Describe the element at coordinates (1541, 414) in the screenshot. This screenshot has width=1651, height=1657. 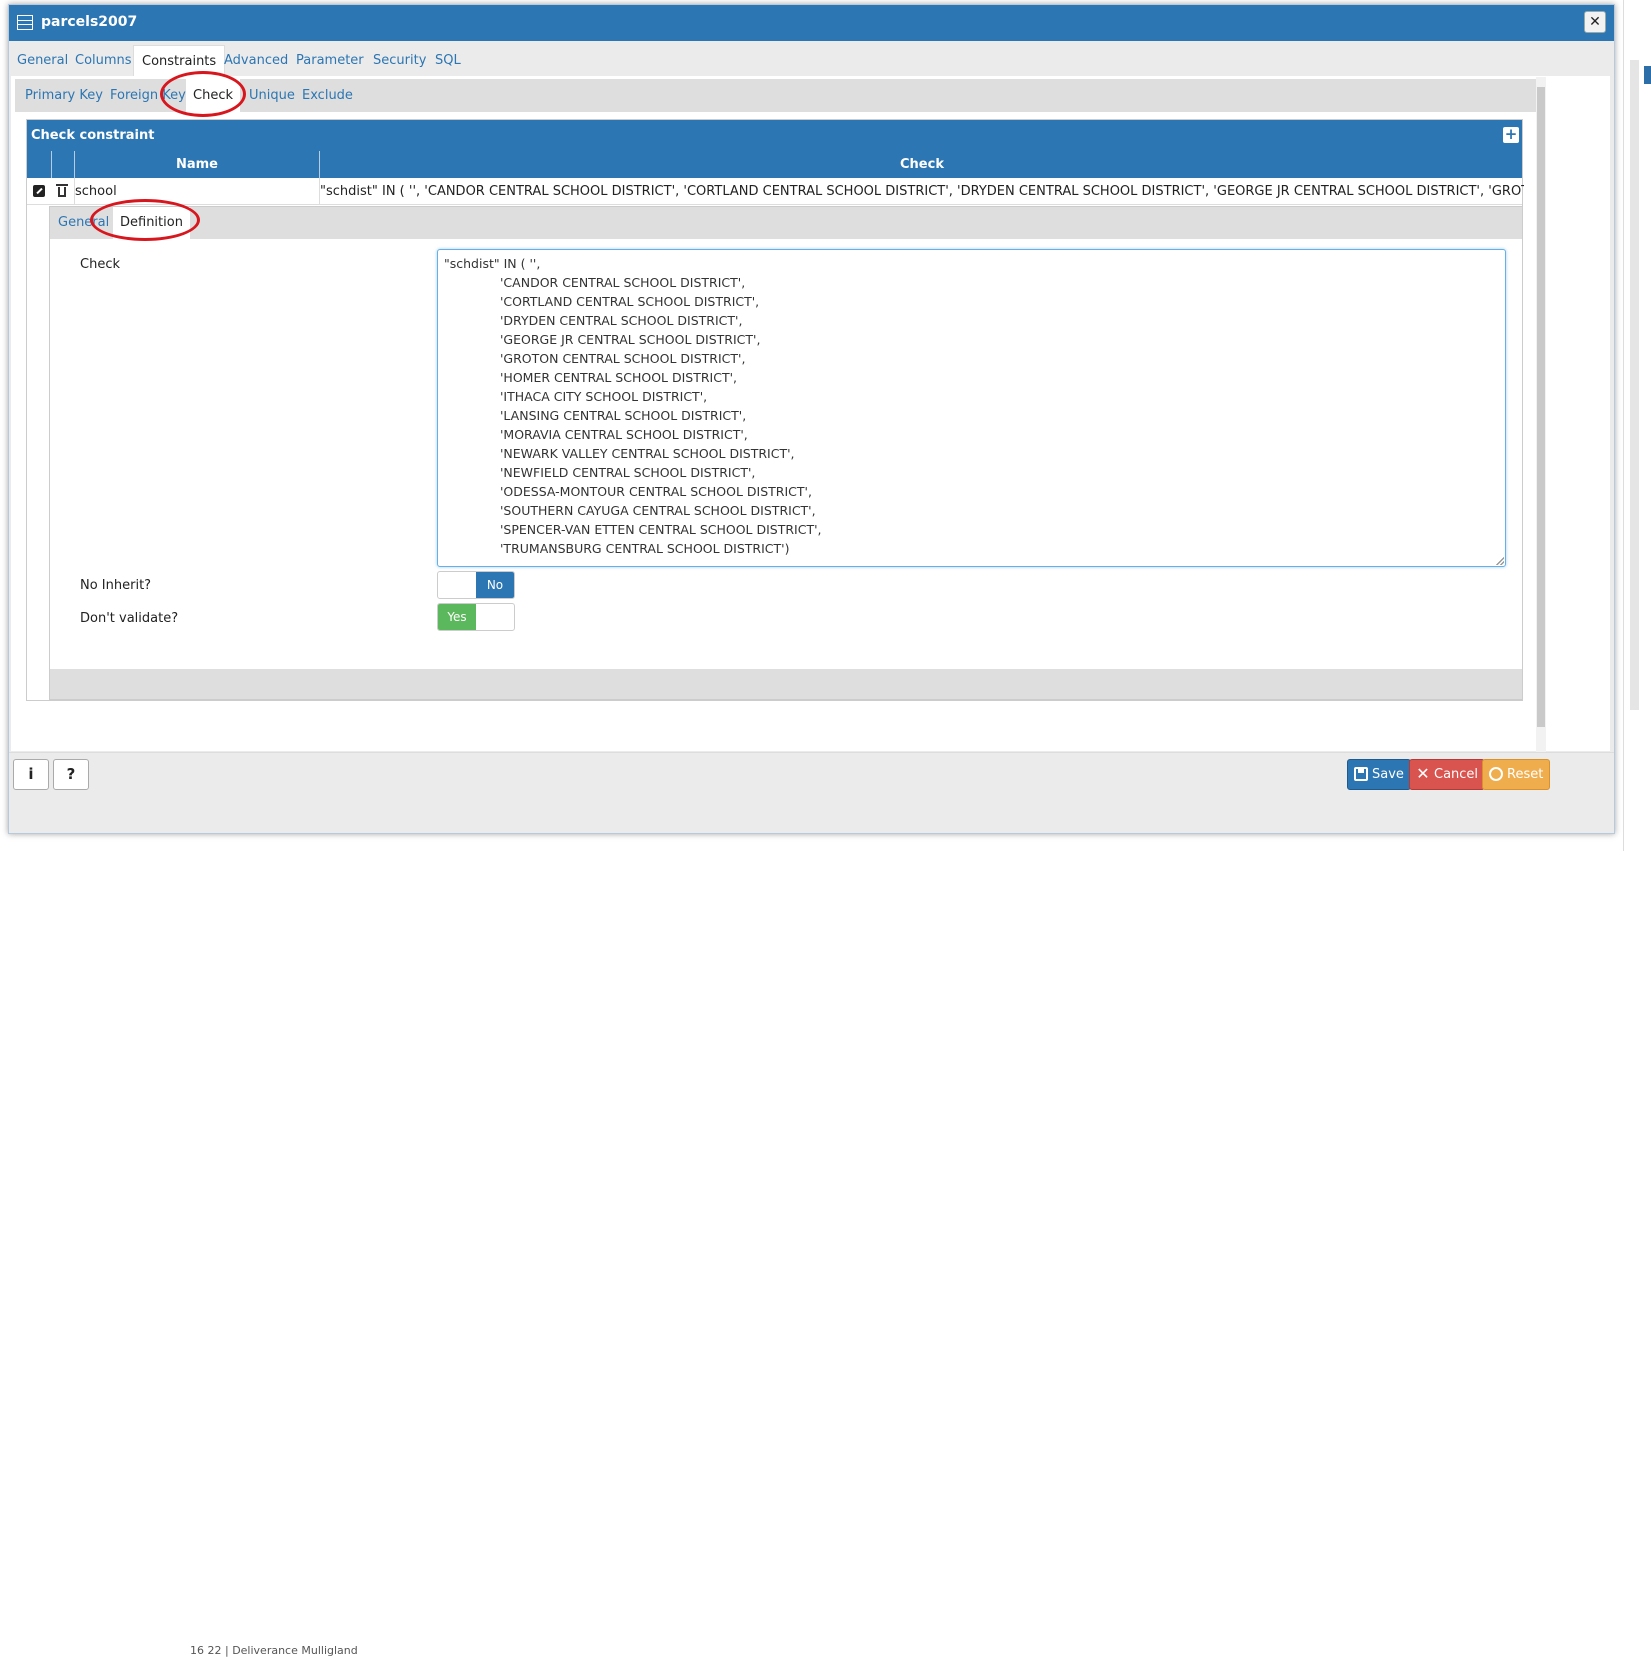
I see `dialog-scrollbar` at that location.